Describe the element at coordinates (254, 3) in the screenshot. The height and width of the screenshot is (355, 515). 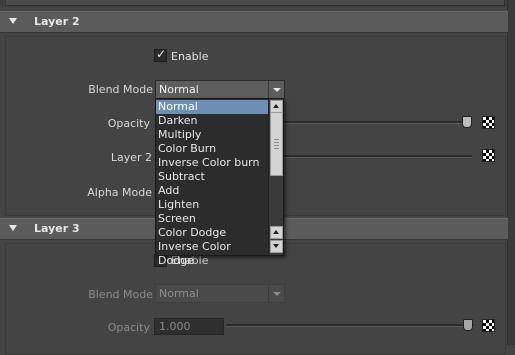
I see `previous-section-edge` at that location.